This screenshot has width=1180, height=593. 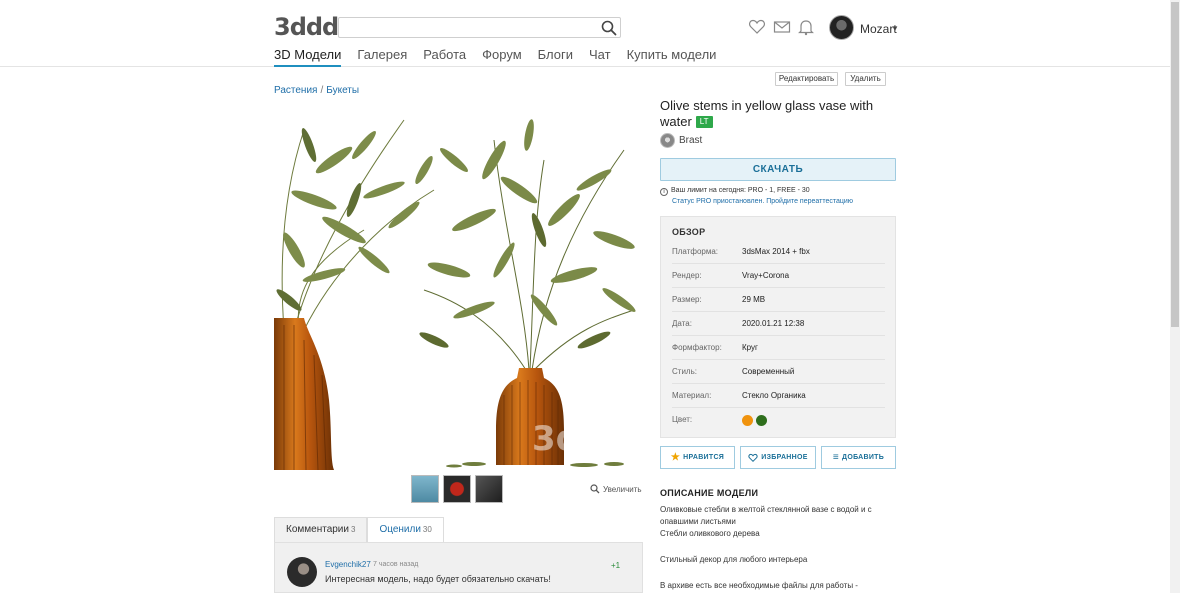 I want to click on mail-icon, so click(x=782, y=27).